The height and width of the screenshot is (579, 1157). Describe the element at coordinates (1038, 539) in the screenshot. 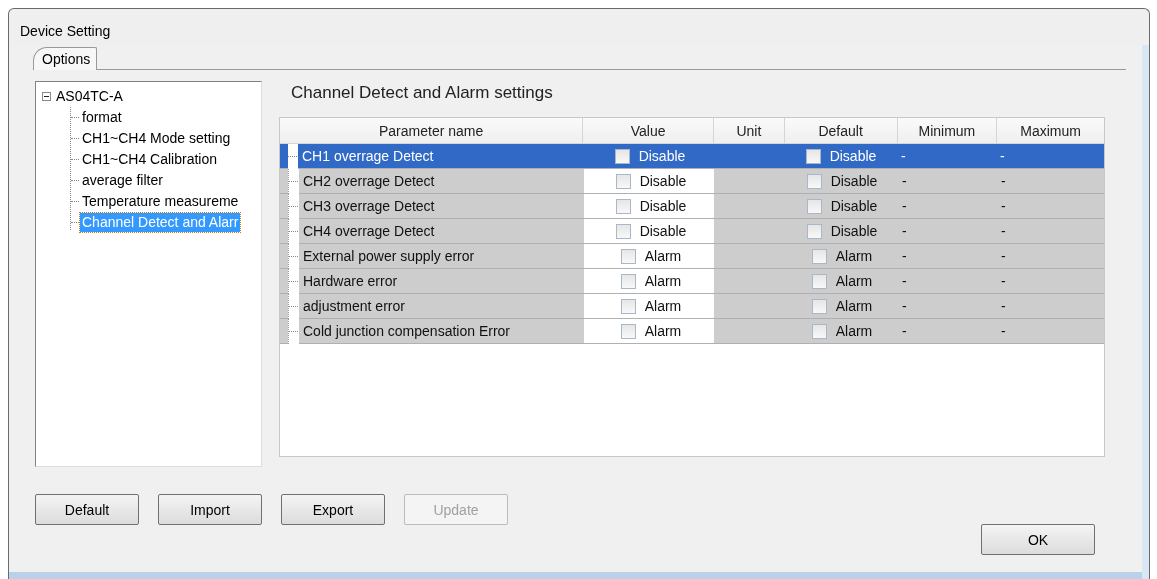

I see `ok-button: OK` at that location.